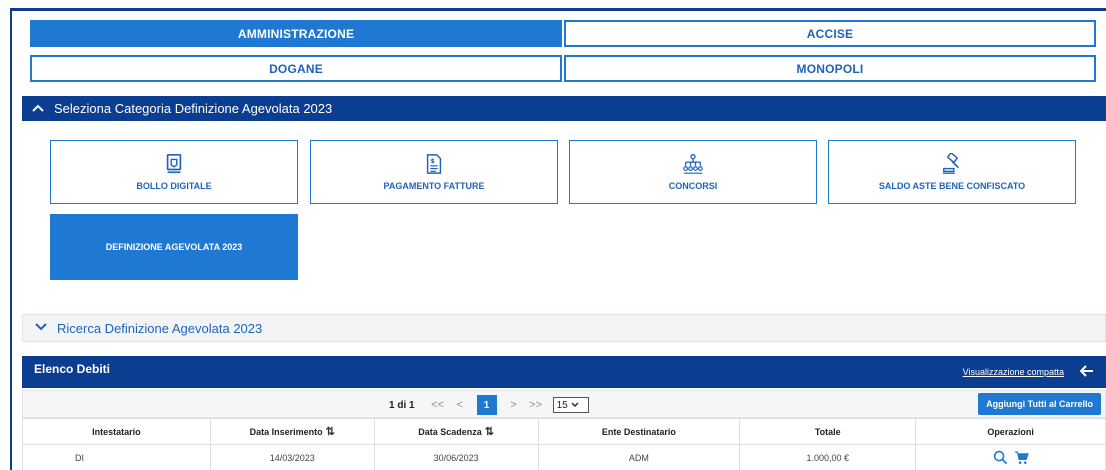 This screenshot has height=470, width=1106. Describe the element at coordinates (564, 372) in the screenshot. I see `debts-header: Elenco Debiti Visualizzazione compatta` at that location.